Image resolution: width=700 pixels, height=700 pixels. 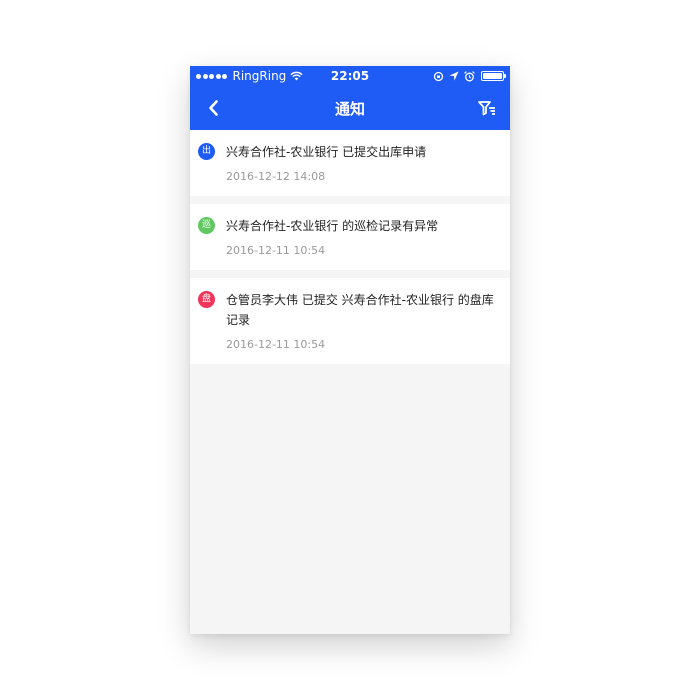 What do you see at coordinates (326, 152) in the screenshot?
I see `notification-text: 兴寿合作社-农业银行 已提交出库申请` at bounding box center [326, 152].